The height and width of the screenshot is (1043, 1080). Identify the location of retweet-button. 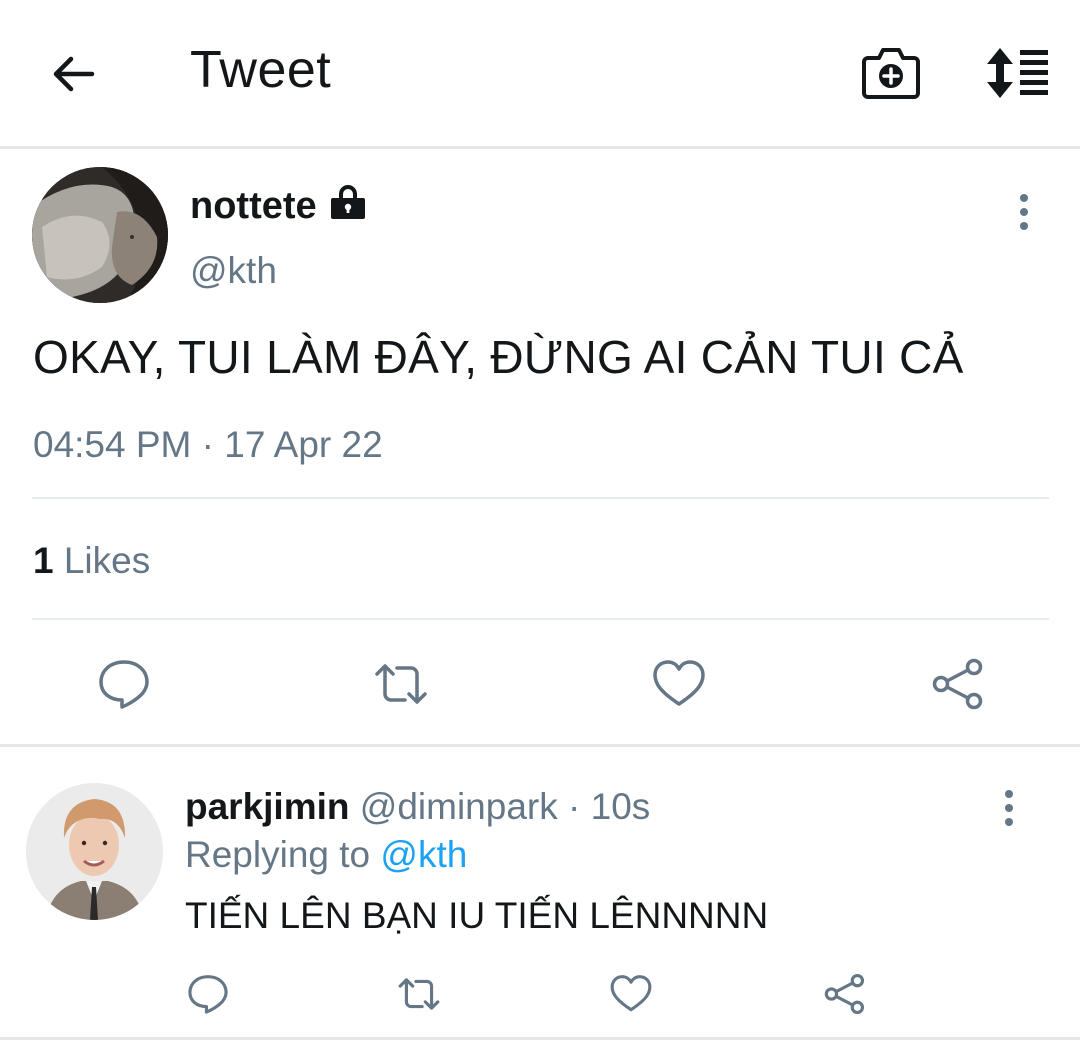
(401, 684).